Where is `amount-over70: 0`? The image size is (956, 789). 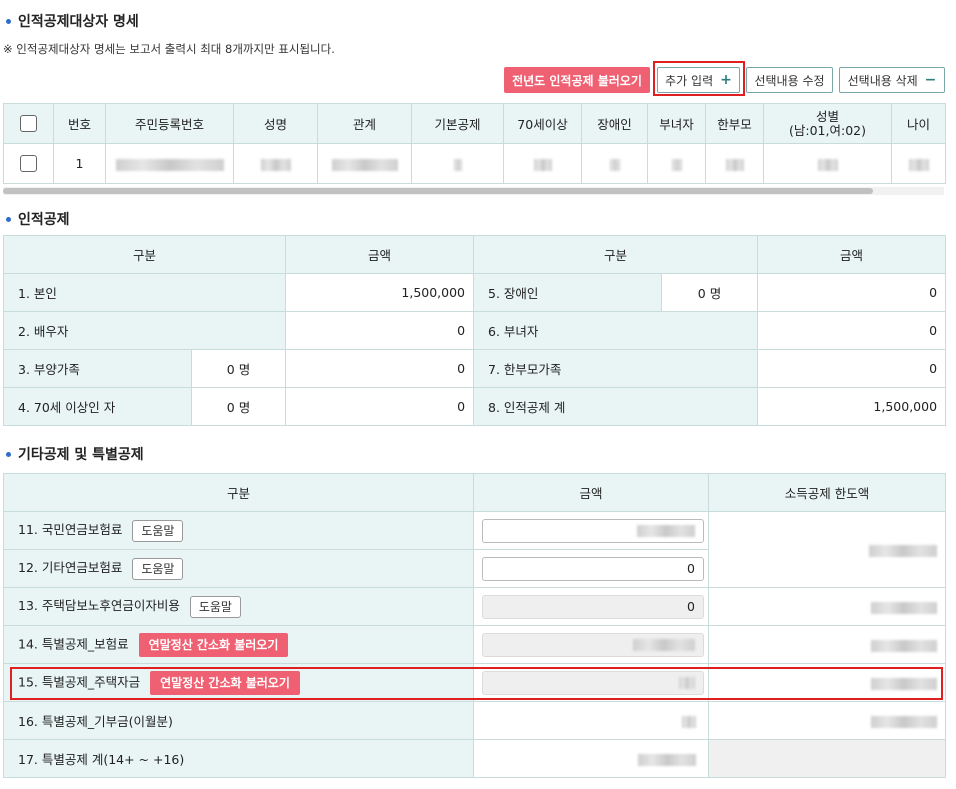 amount-over70: 0 is located at coordinates (380, 406).